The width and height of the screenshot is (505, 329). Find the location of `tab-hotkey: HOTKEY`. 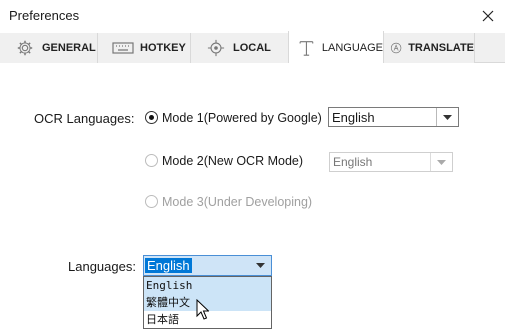

tab-hotkey: HOTKEY is located at coordinates (144, 48).